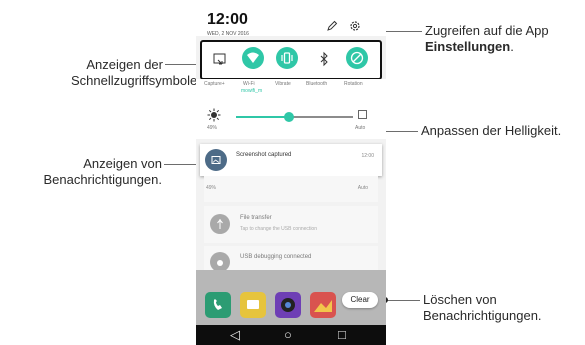 This screenshot has height=345, width=585. What do you see at coordinates (124, 64) in the screenshot?
I see `annotation-line: Anzeigen der` at bounding box center [124, 64].